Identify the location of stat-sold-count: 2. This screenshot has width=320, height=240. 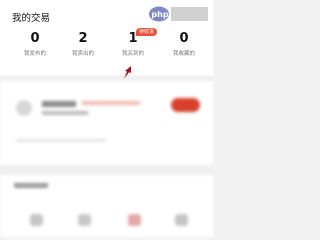
(83, 38).